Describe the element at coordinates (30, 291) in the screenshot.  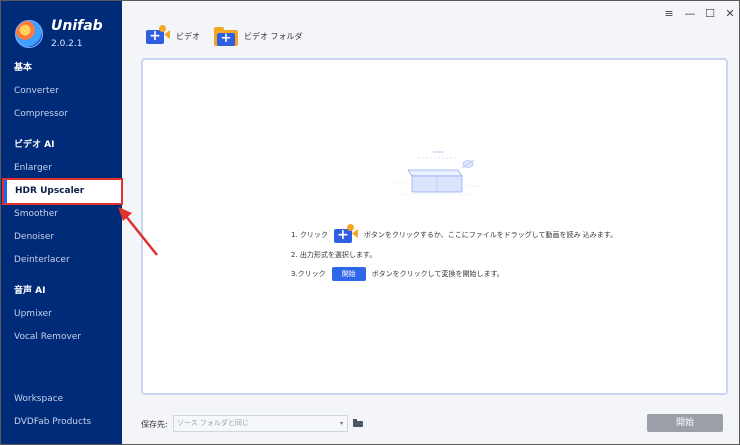
I see `section-audio-ai: 音声 AI` at that location.